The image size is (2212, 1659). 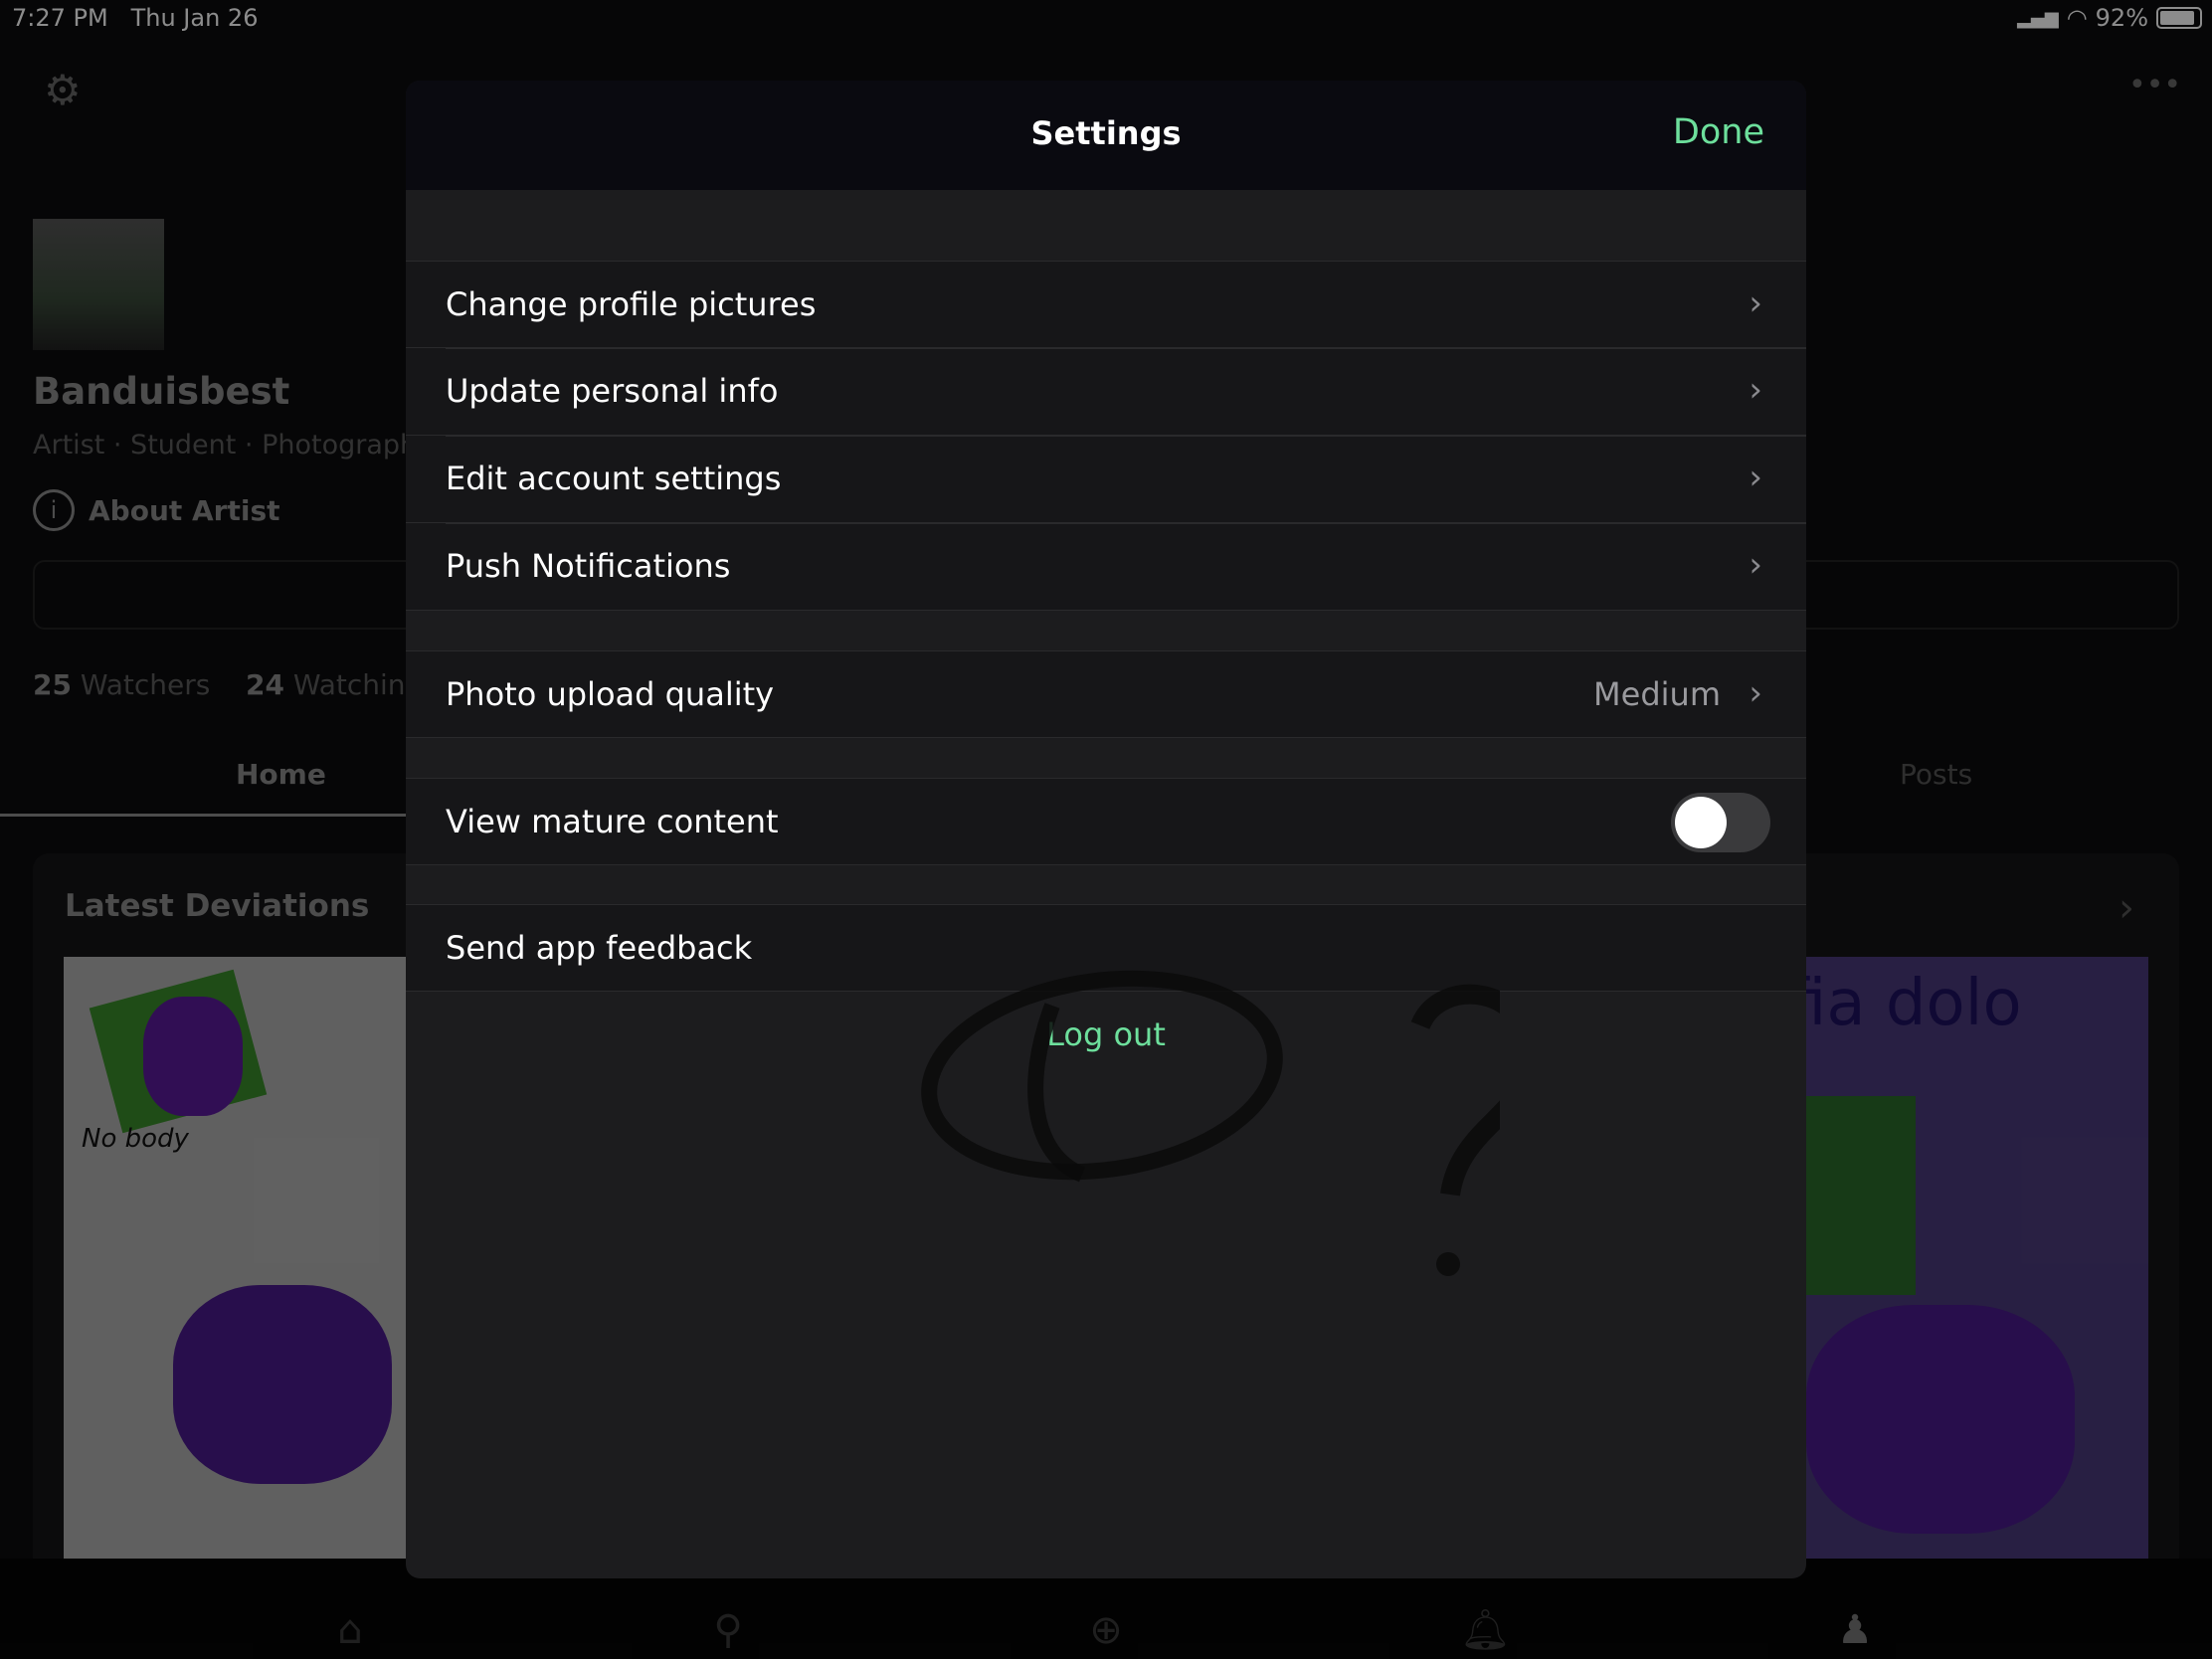 What do you see at coordinates (1701, 822) in the screenshot?
I see `toggle-knob` at bounding box center [1701, 822].